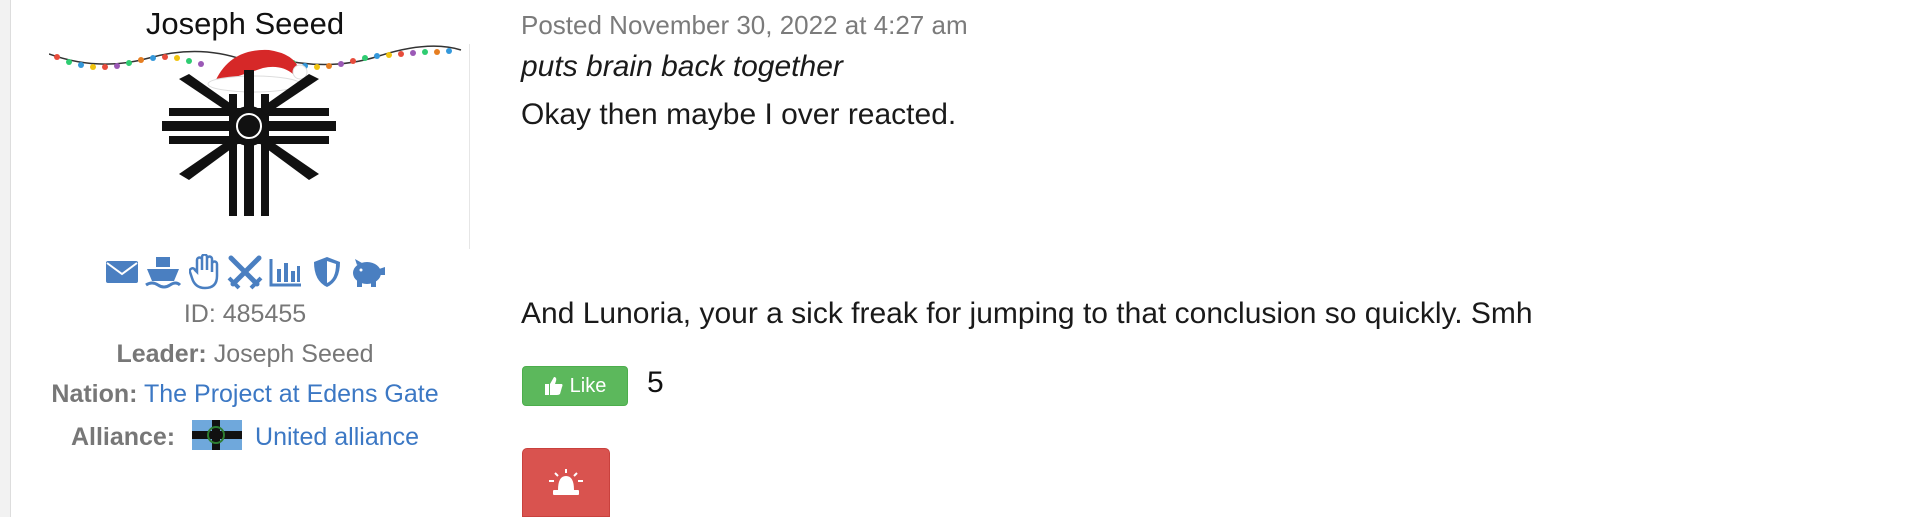 The width and height of the screenshot is (1920, 517). I want to click on report-button, so click(566, 482).